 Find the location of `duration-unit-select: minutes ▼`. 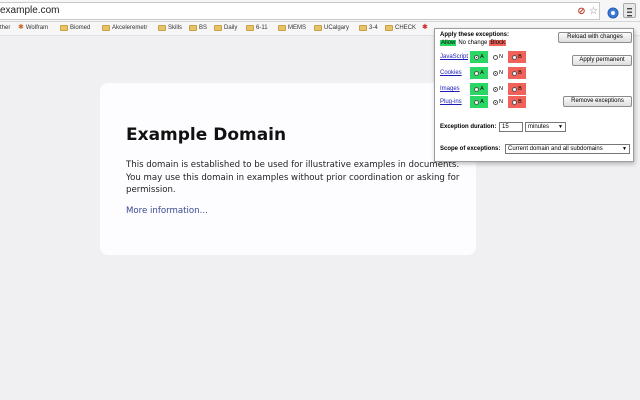

duration-unit-select: minutes ▼ is located at coordinates (545, 127).